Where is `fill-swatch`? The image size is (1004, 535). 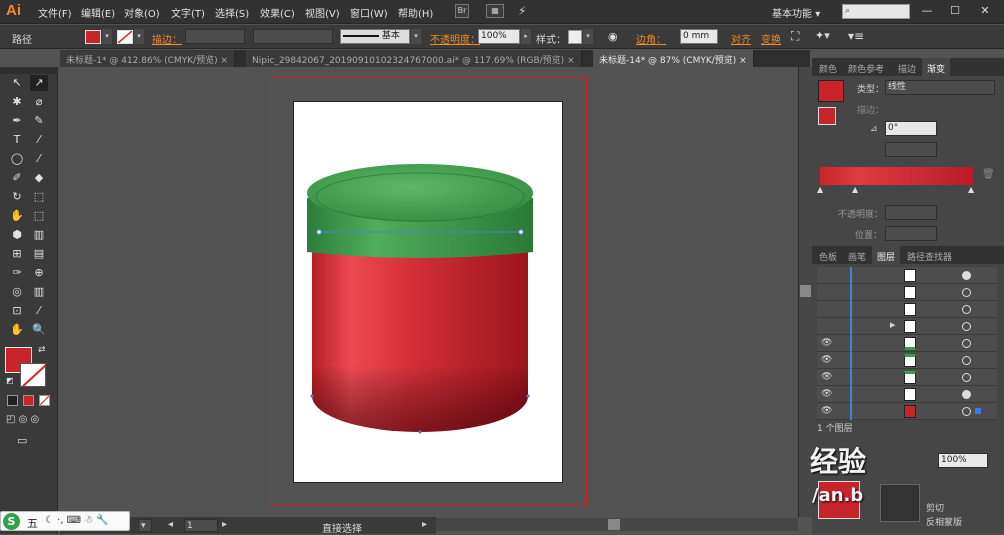
fill-swatch is located at coordinates (93, 37).